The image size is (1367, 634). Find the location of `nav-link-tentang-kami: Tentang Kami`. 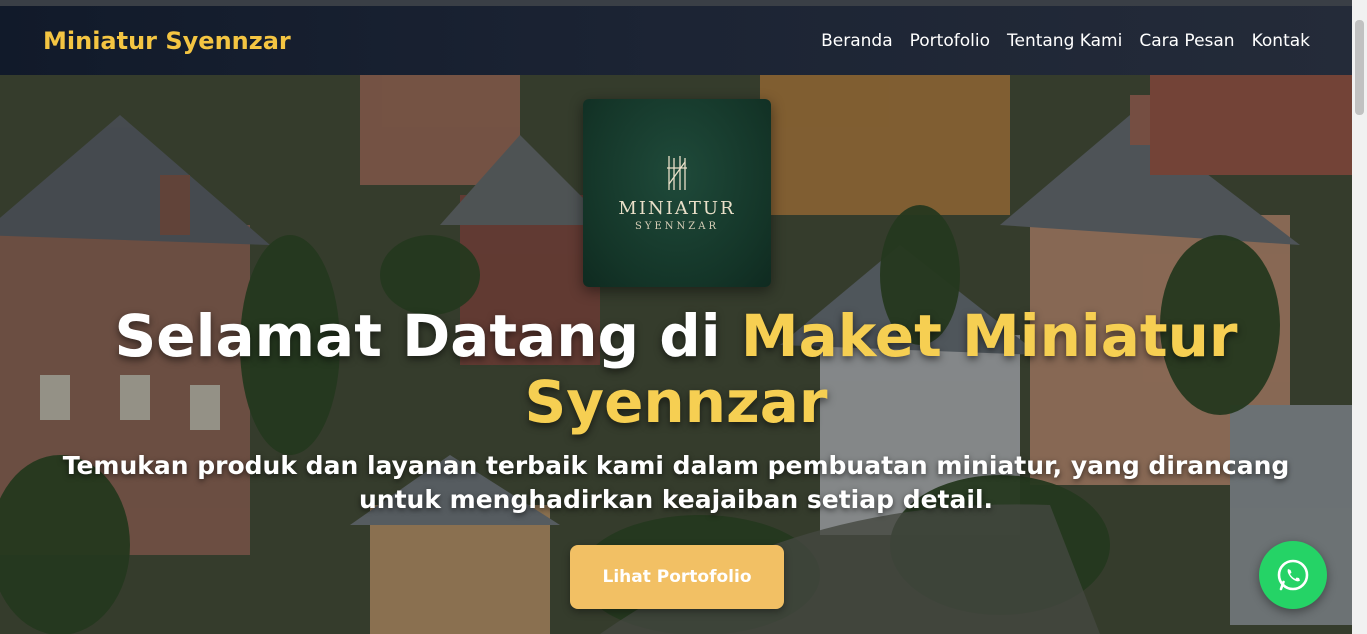

nav-link-tentang-kami: Tentang Kami is located at coordinates (1064, 41).